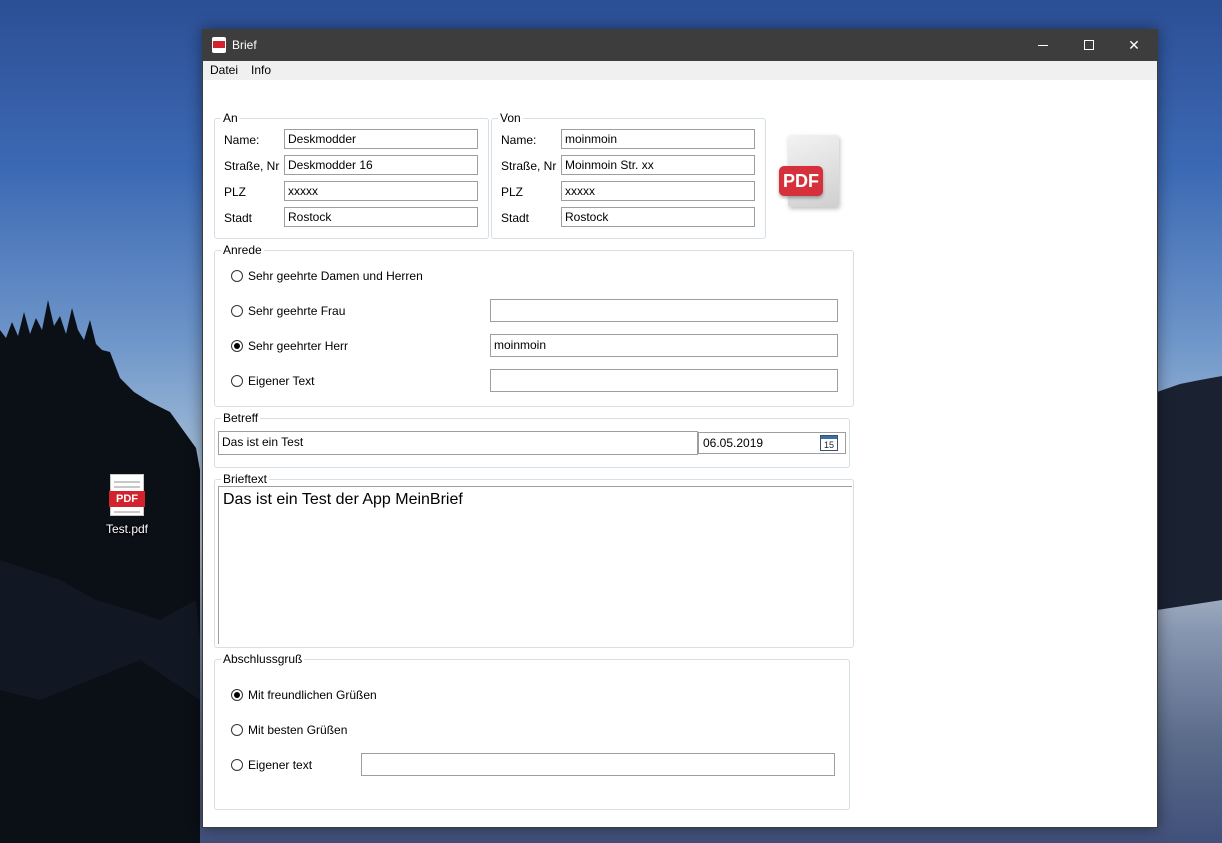  I want to click on anrede-label-damen-herren: Sehr geehrte Damen und Herren, so click(335, 276).